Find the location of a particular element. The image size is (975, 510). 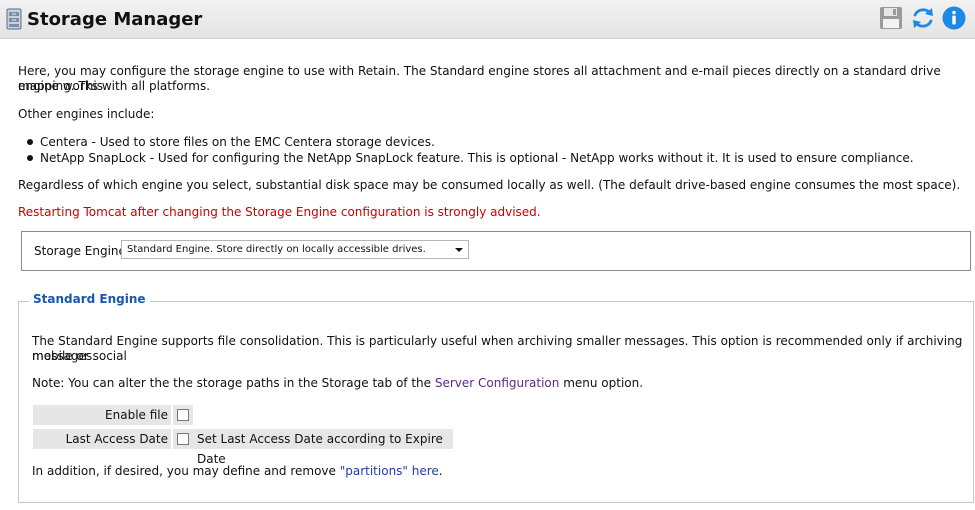

consolidation-checkbox is located at coordinates (183, 415).